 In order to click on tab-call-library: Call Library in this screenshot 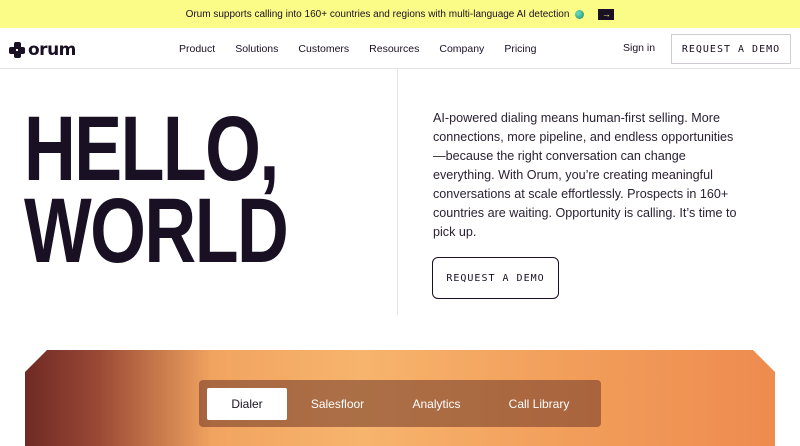, I will do `click(539, 404)`.